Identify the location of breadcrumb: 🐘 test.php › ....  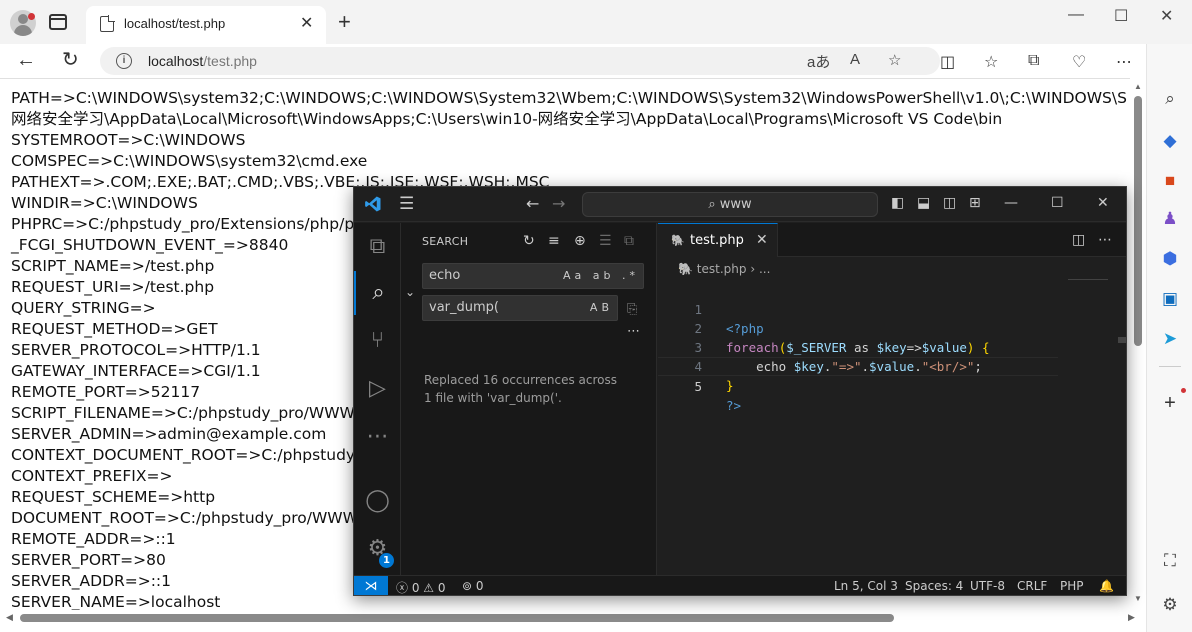
(724, 269).